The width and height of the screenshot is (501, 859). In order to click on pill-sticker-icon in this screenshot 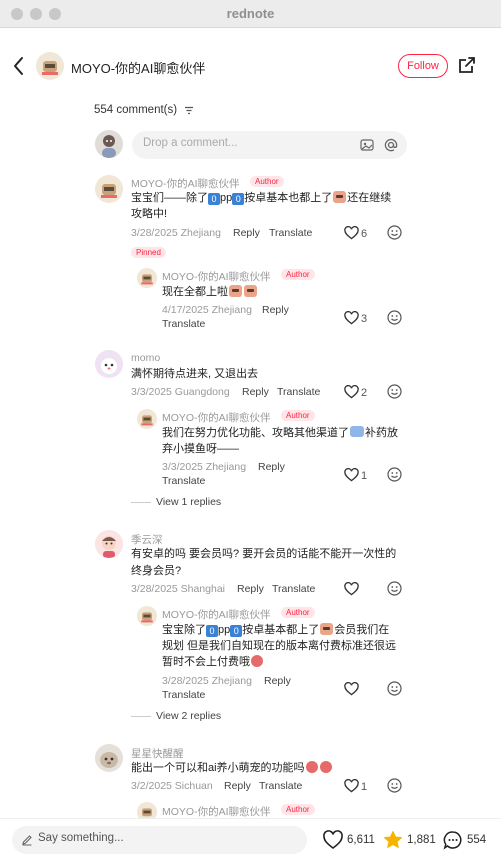, I will do `click(357, 431)`.